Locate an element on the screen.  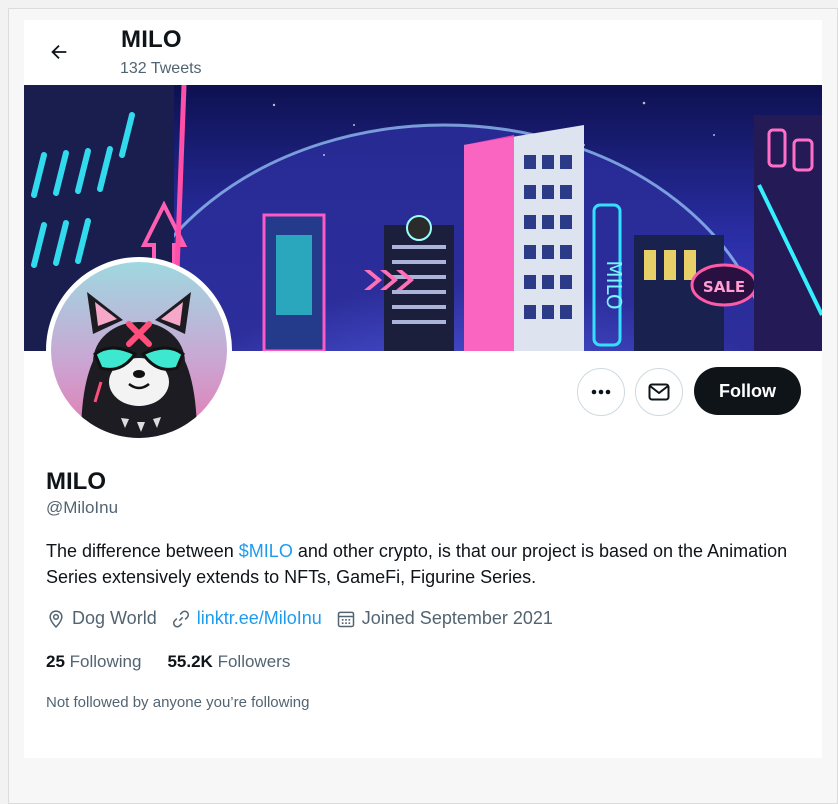
followers-label: Followers is located at coordinates (254, 661).